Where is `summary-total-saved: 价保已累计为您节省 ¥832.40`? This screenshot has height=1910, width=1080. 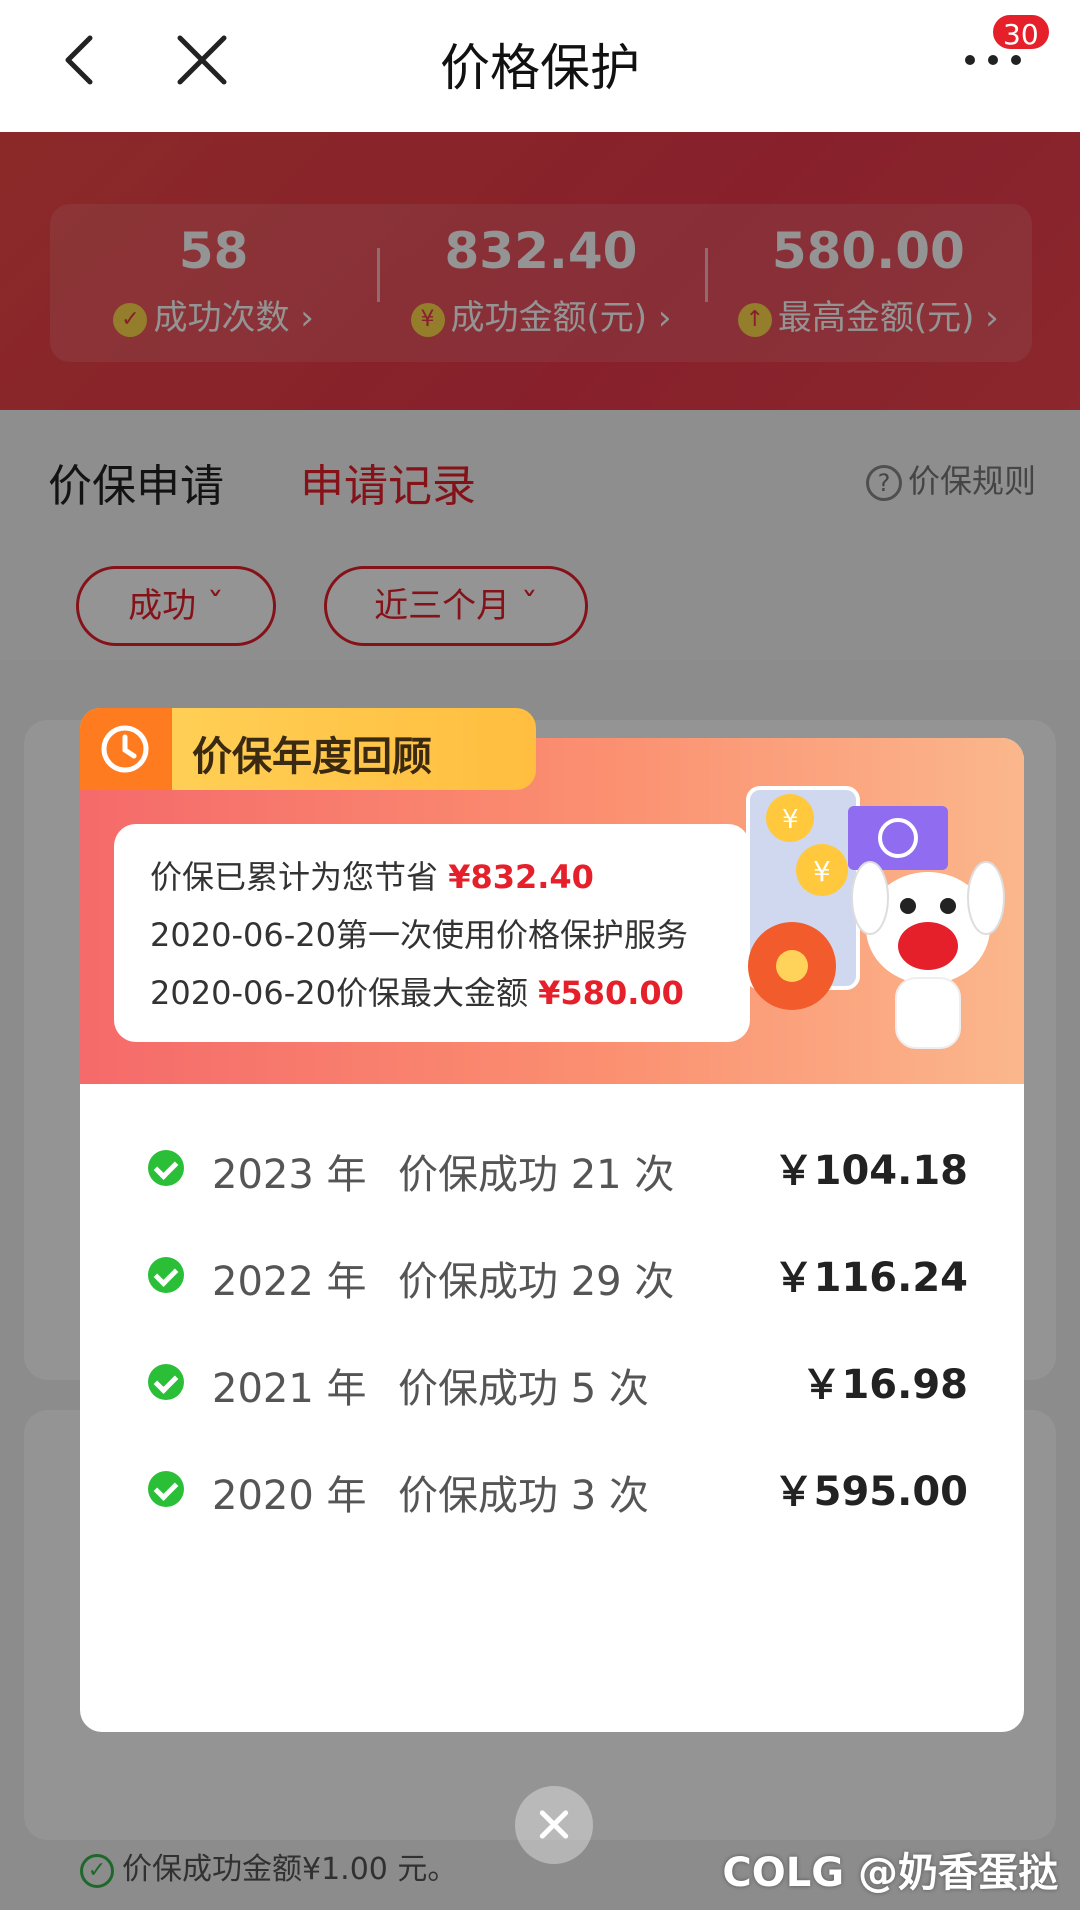
summary-total-saved: 价保已累计为您节省 ¥832.40 is located at coordinates (372, 877).